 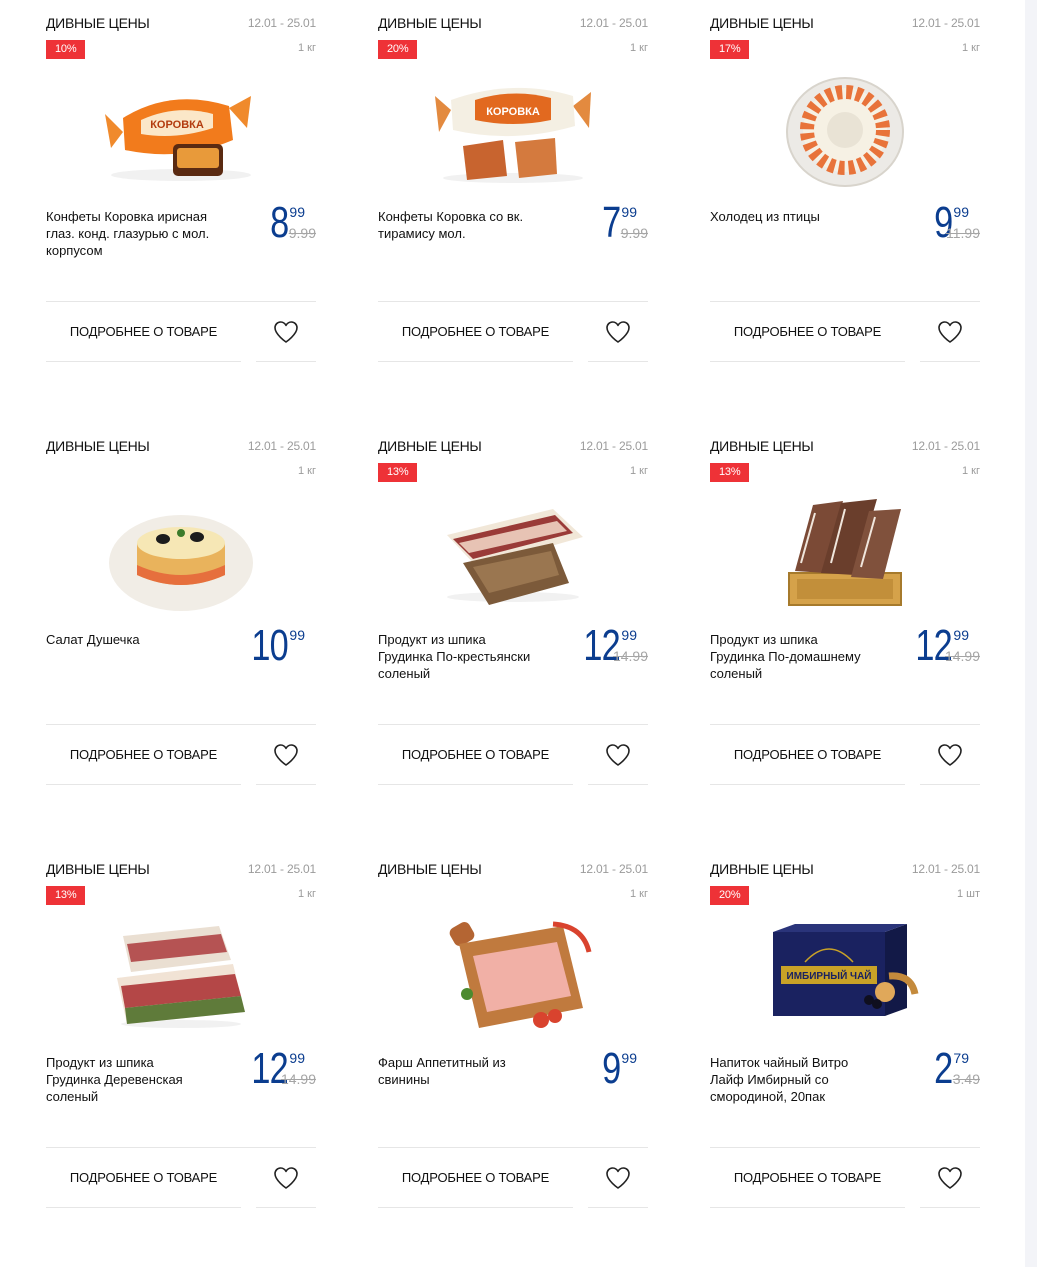 What do you see at coordinates (1031, 633) in the screenshot?
I see `page-scrollbar` at bounding box center [1031, 633].